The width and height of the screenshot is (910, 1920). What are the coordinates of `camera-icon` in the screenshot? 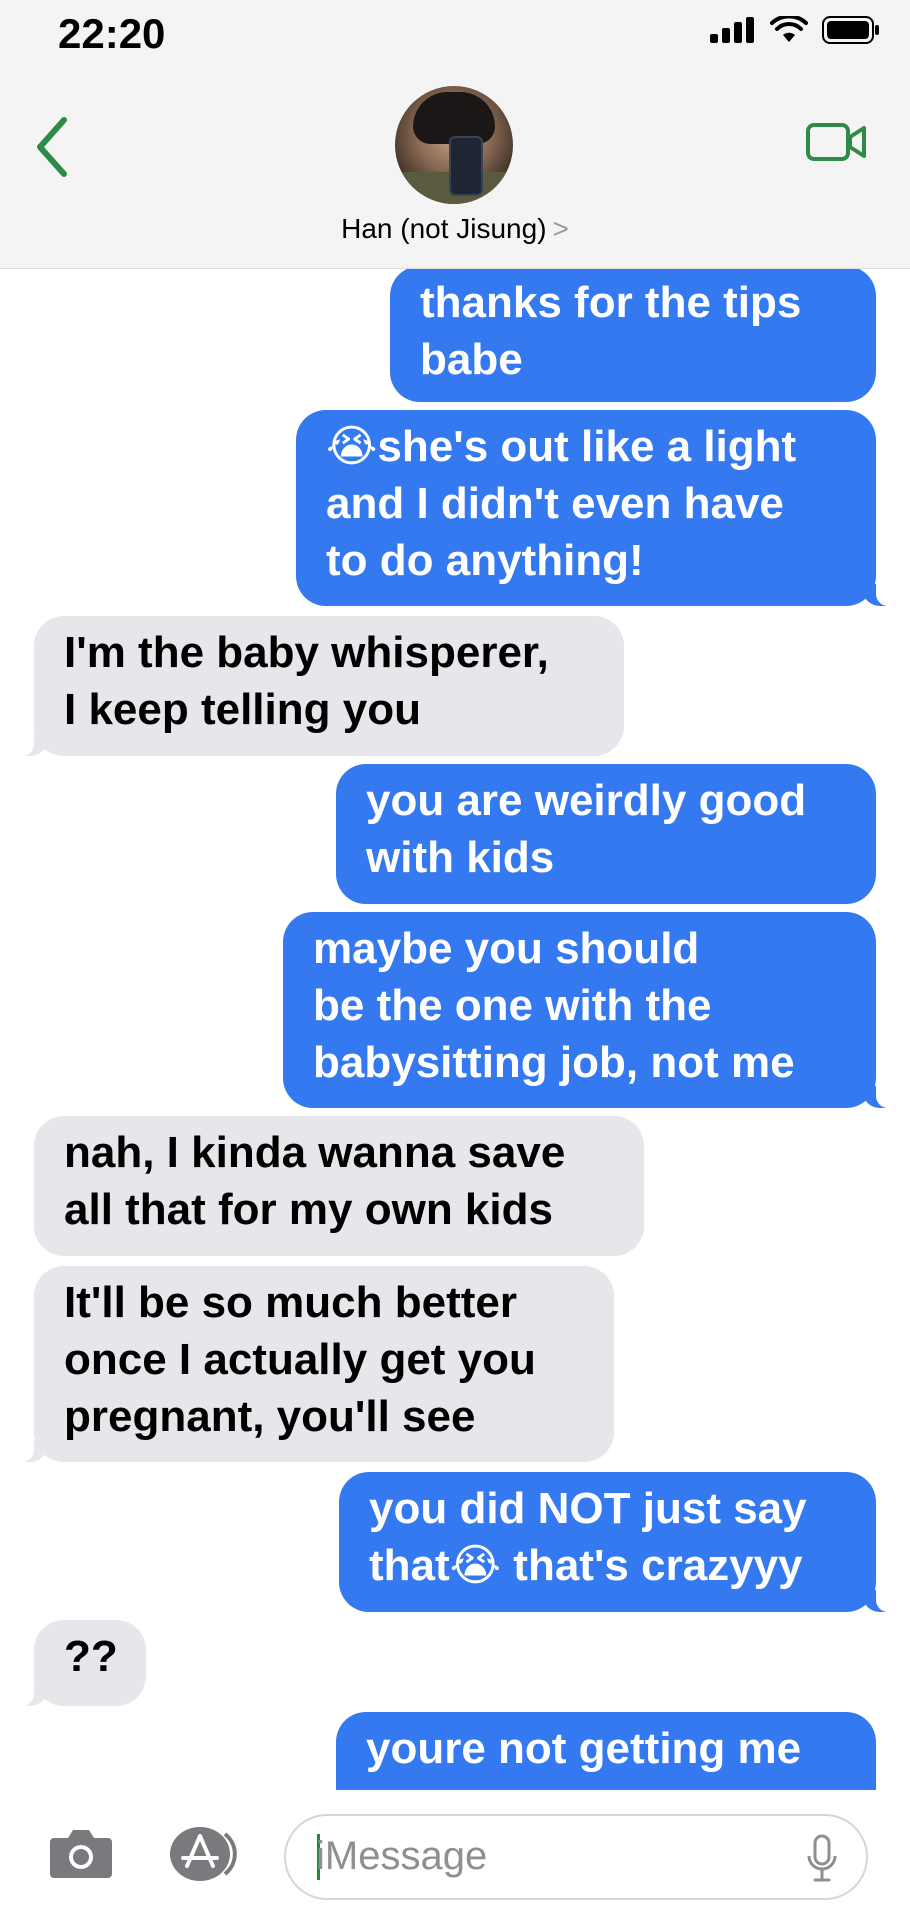 It's located at (81, 1854).